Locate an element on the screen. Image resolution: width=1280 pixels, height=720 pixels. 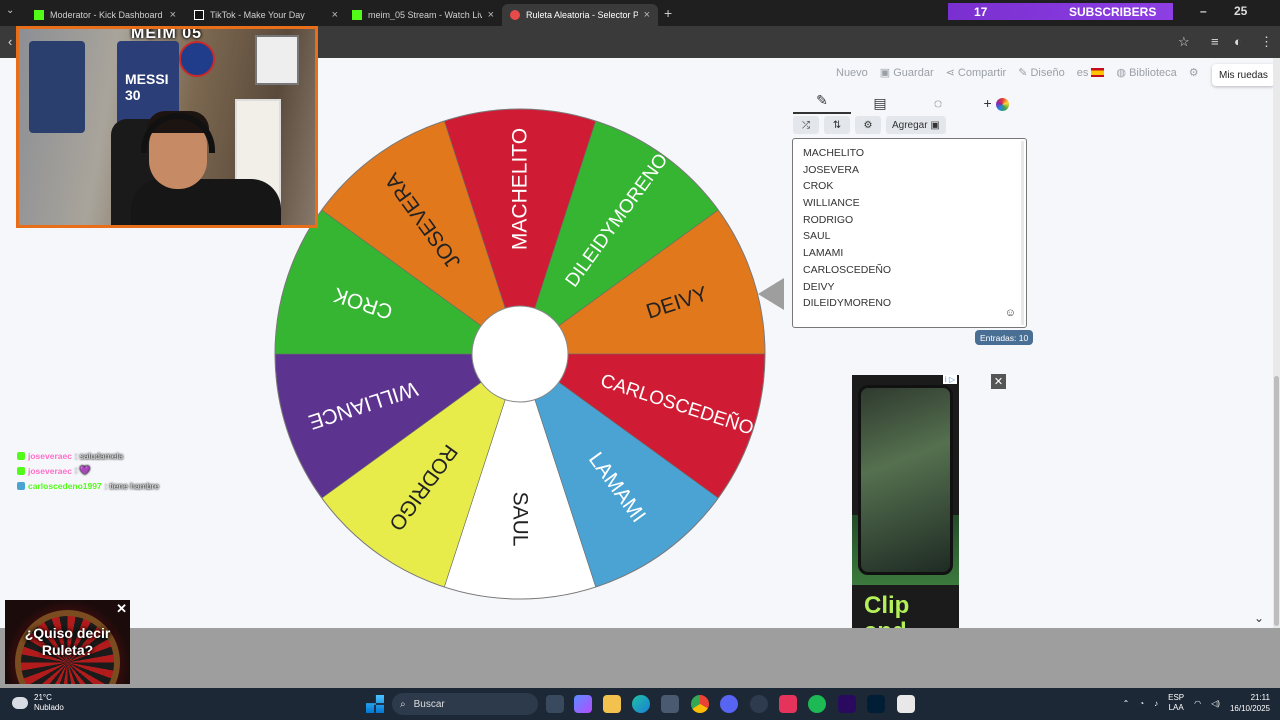
back-icon: ‹ is located at coordinates (10, 41).